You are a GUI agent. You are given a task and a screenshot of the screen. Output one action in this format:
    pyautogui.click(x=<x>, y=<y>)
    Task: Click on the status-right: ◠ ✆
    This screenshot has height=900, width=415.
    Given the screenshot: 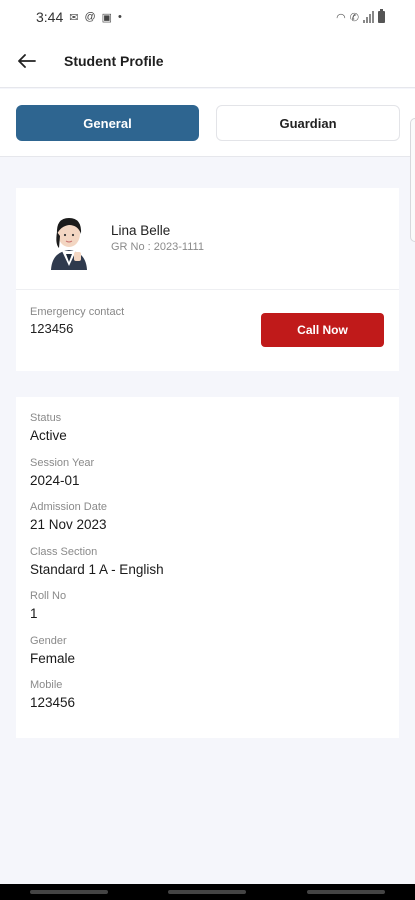 What is the action you would take?
    pyautogui.click(x=360, y=16)
    